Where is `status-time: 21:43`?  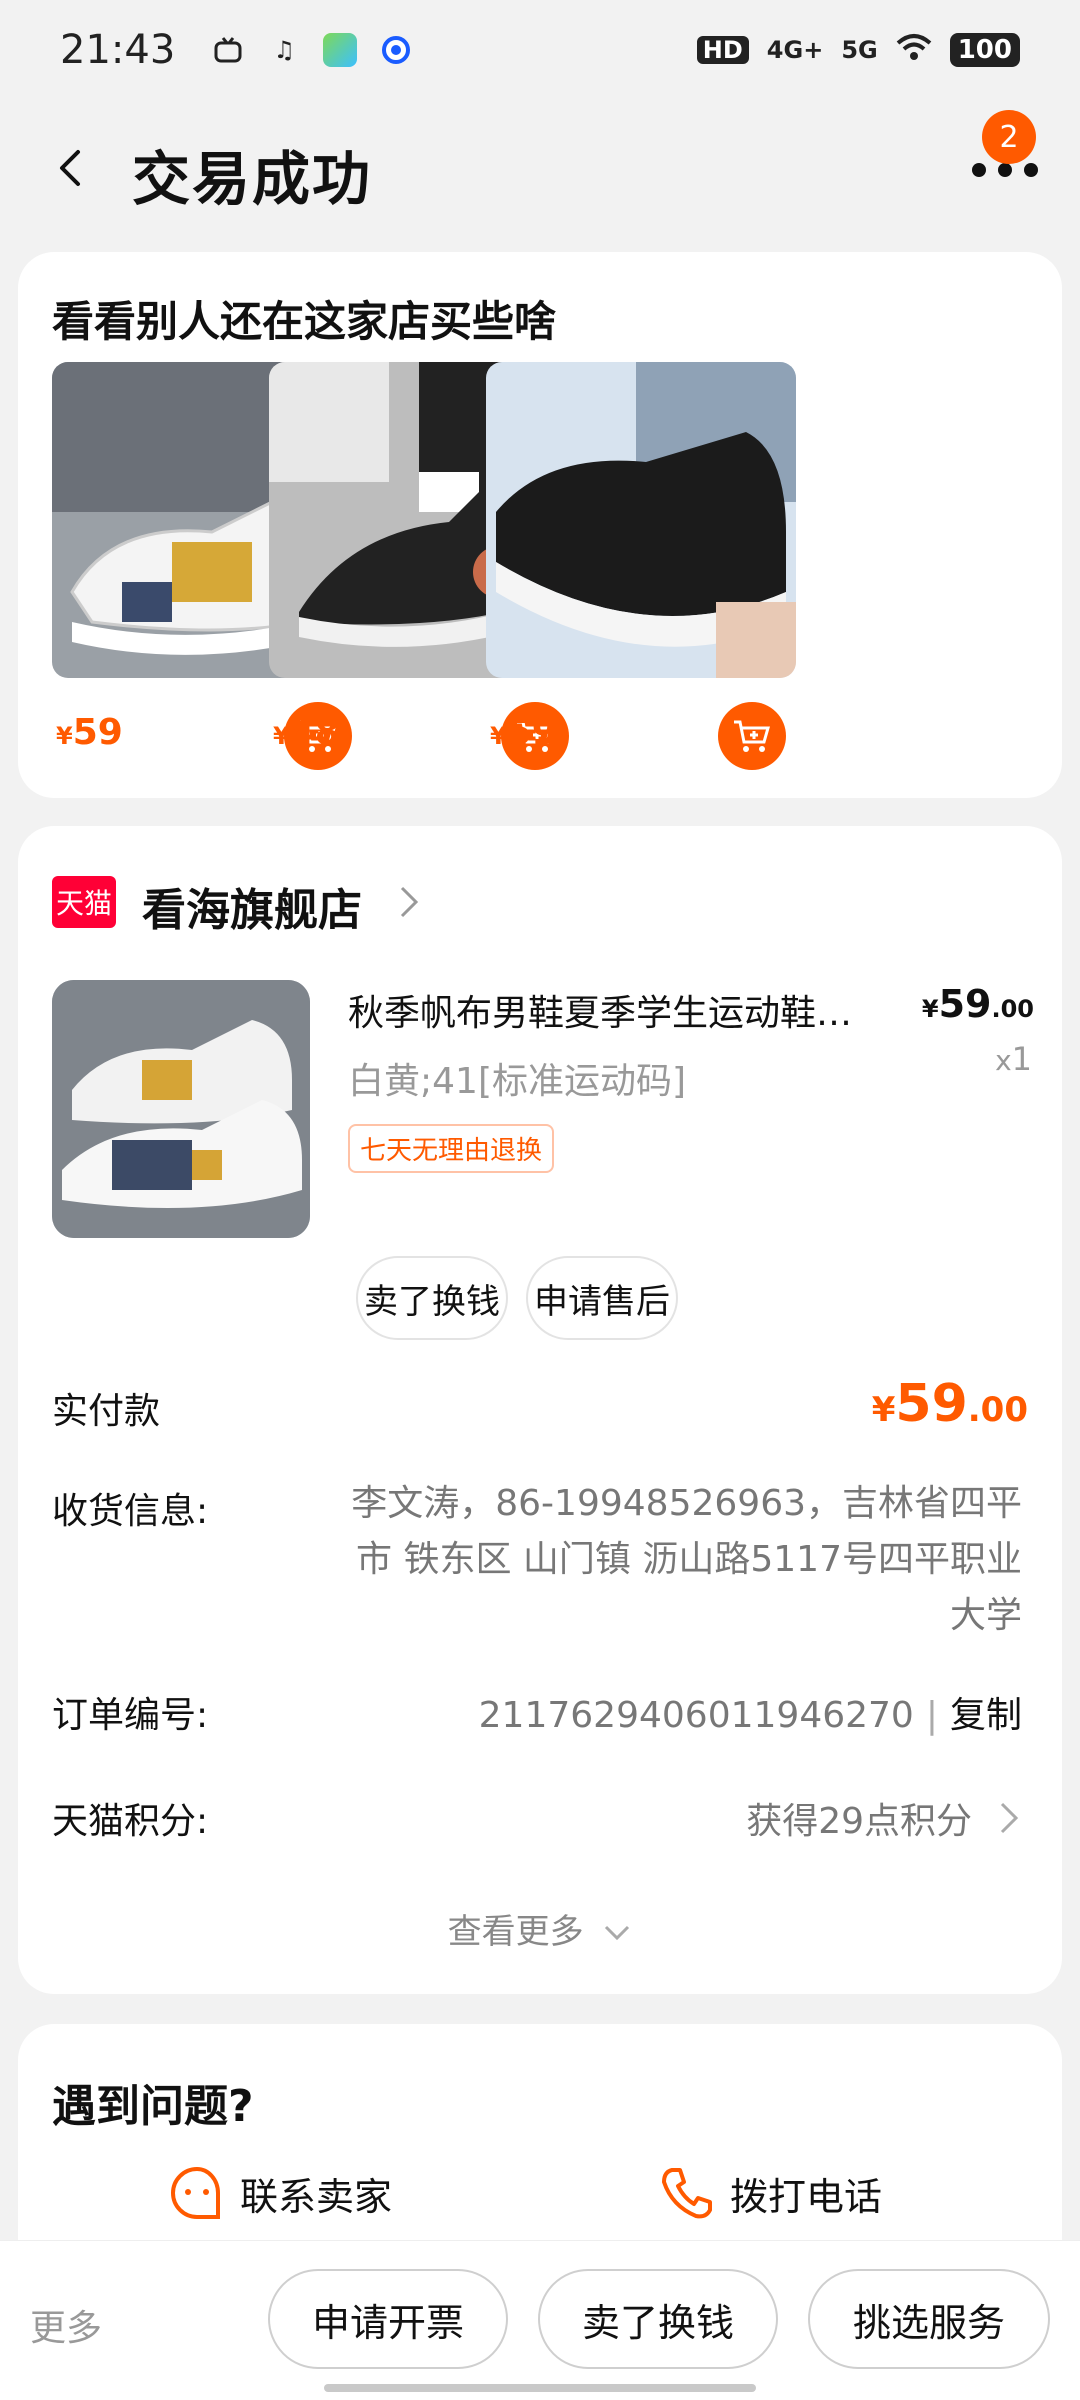 status-time: 21:43 is located at coordinates (118, 50).